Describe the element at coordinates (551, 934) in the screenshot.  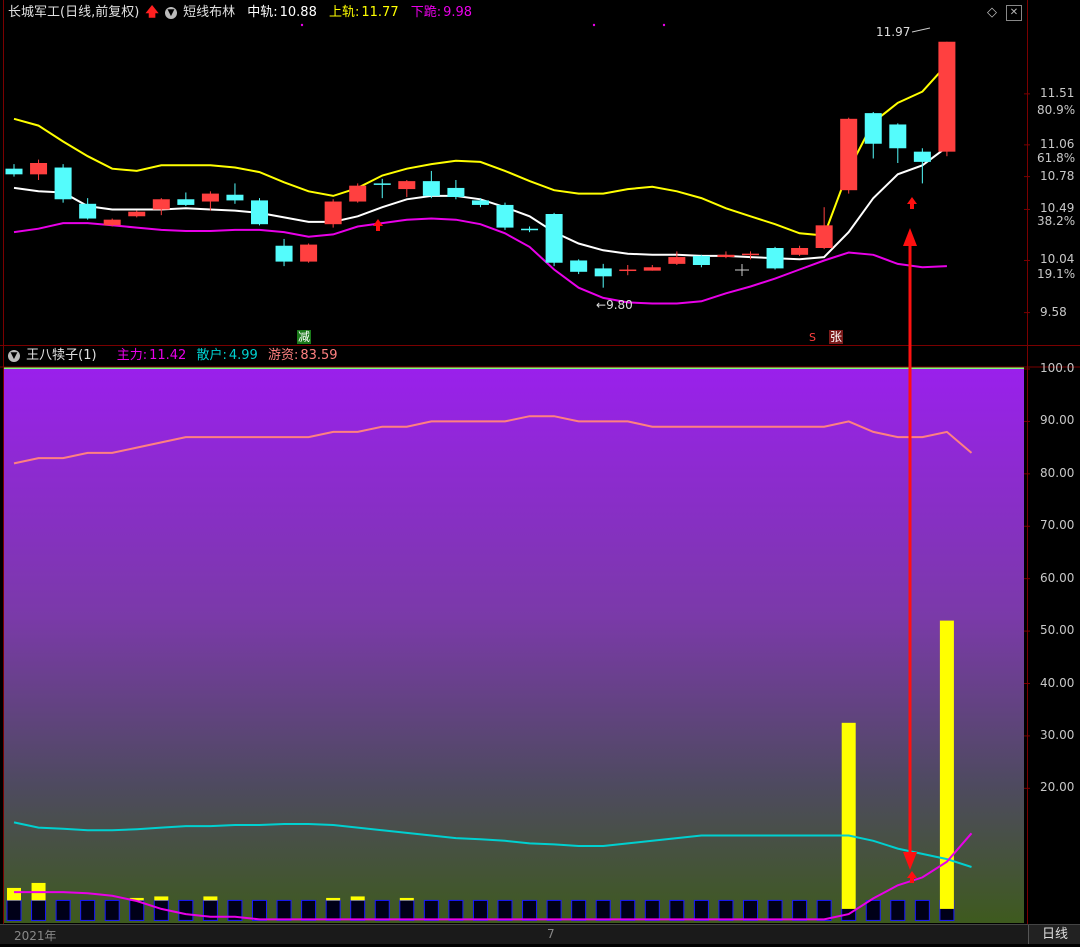
I see `month-label: 7` at that location.